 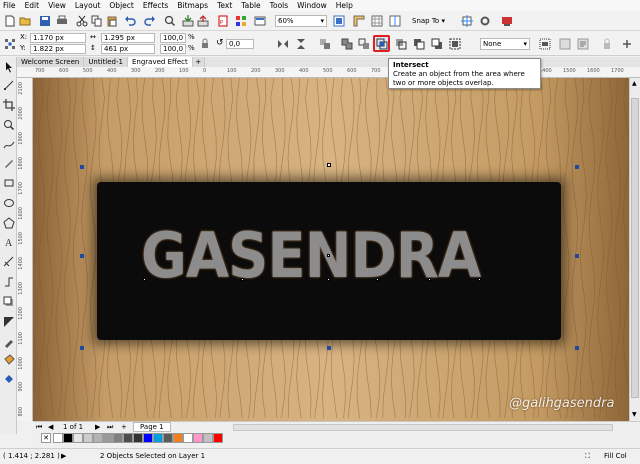 What do you see at coordinates (121, 5) in the screenshot?
I see `menu-item-object: Object` at bounding box center [121, 5].